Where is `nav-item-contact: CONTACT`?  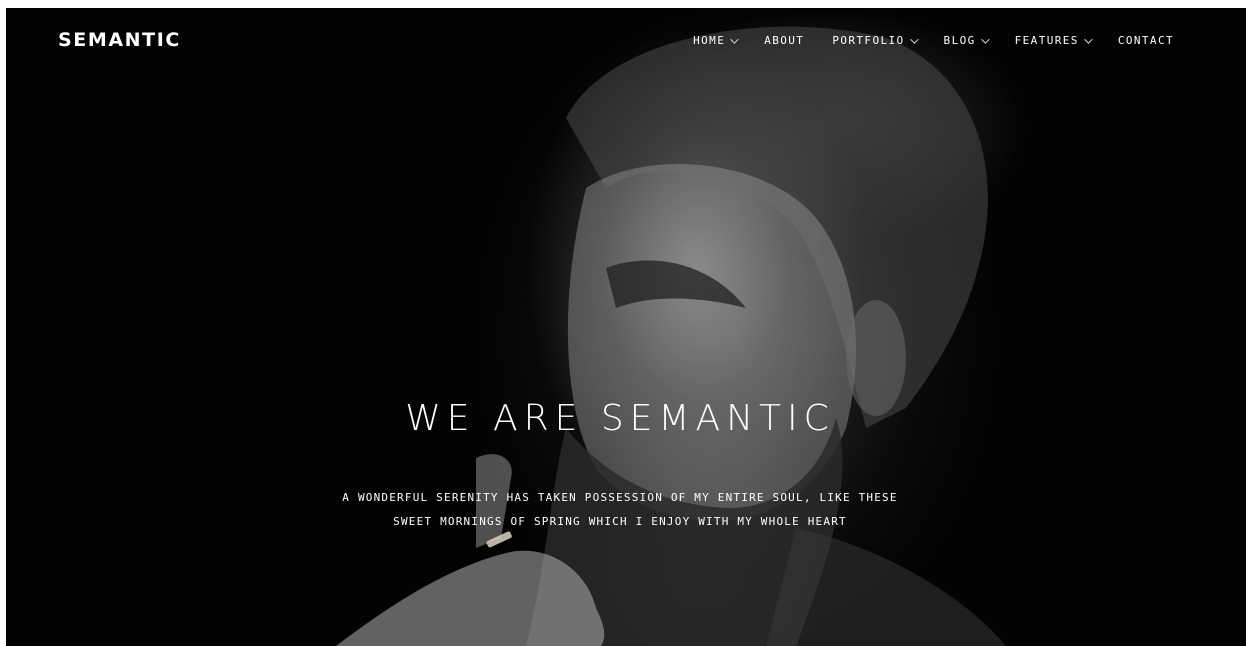 nav-item-contact: CONTACT is located at coordinates (1146, 40).